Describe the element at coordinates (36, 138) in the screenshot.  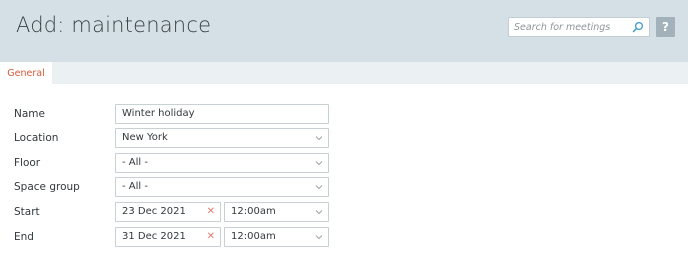
I see `location-label: Location` at that location.